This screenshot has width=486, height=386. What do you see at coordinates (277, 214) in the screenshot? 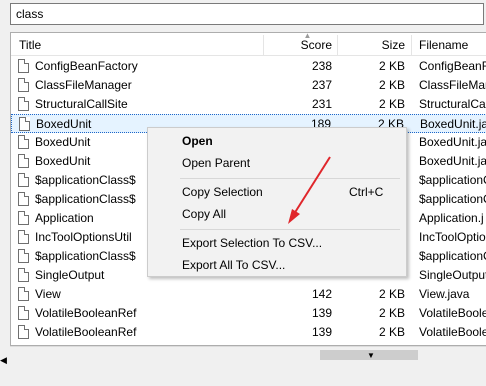
I see `menu-item-copy-all: Copy All` at bounding box center [277, 214].